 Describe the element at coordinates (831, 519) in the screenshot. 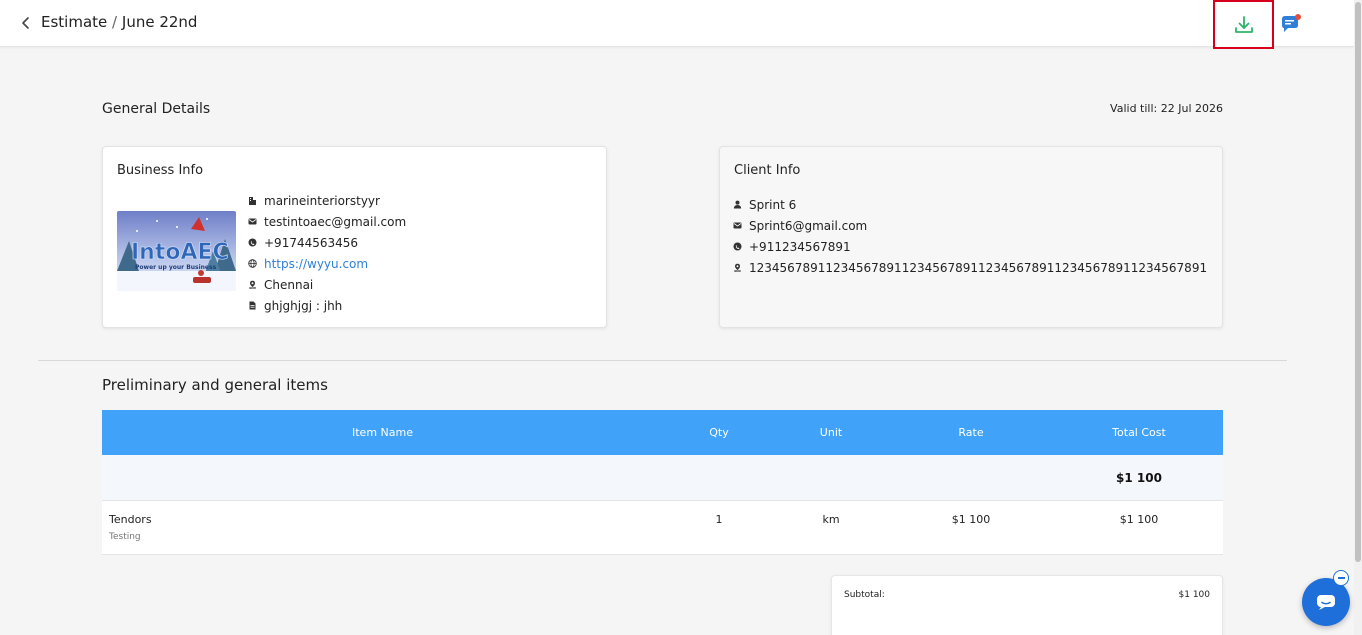

I see `item-unit: km` at that location.